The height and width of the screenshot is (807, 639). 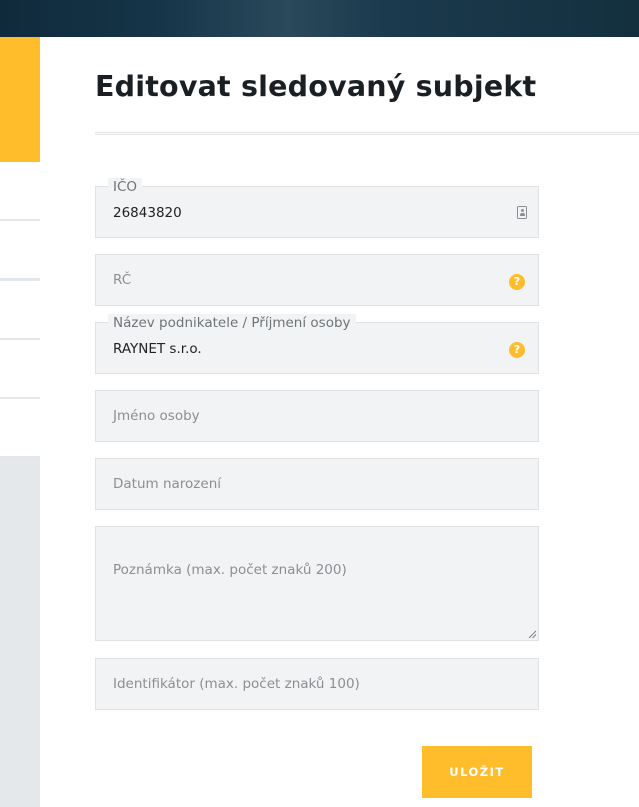 I want to click on left-sidebar, so click(x=20, y=422).